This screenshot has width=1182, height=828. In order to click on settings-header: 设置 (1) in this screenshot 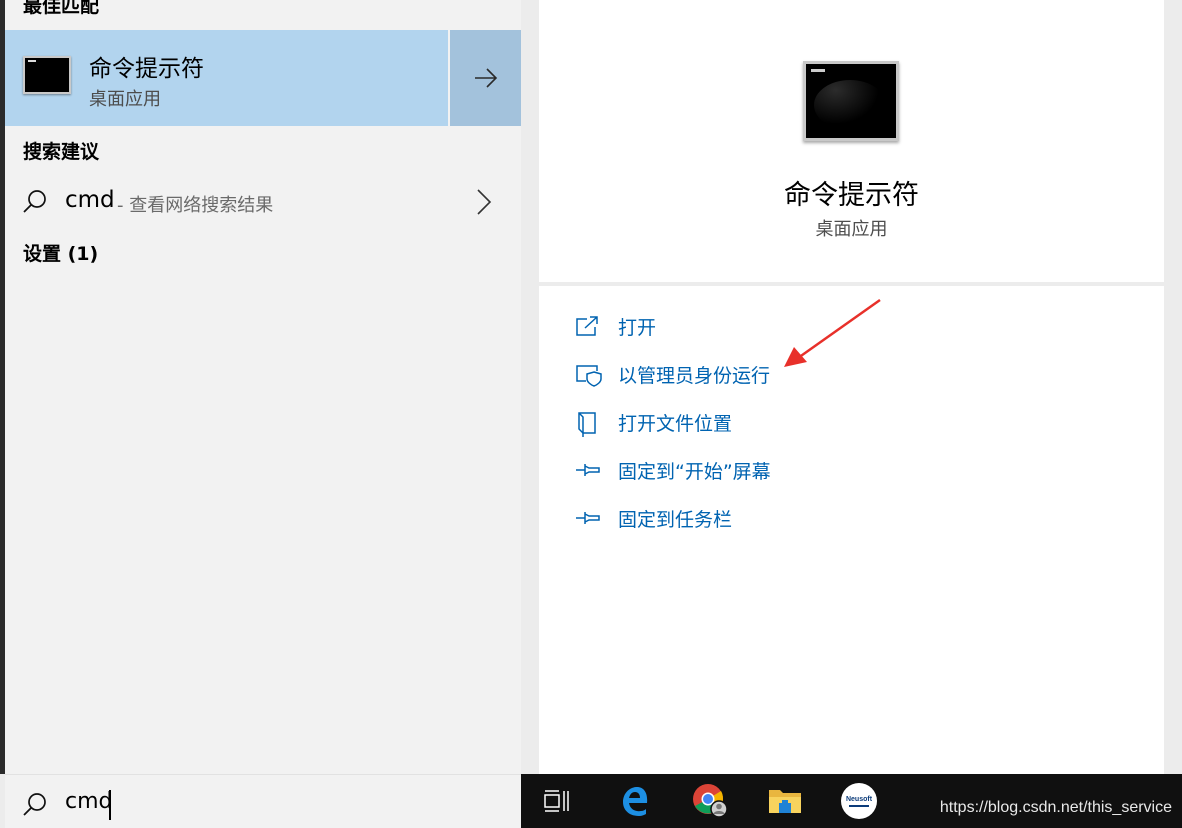, I will do `click(60, 252)`.